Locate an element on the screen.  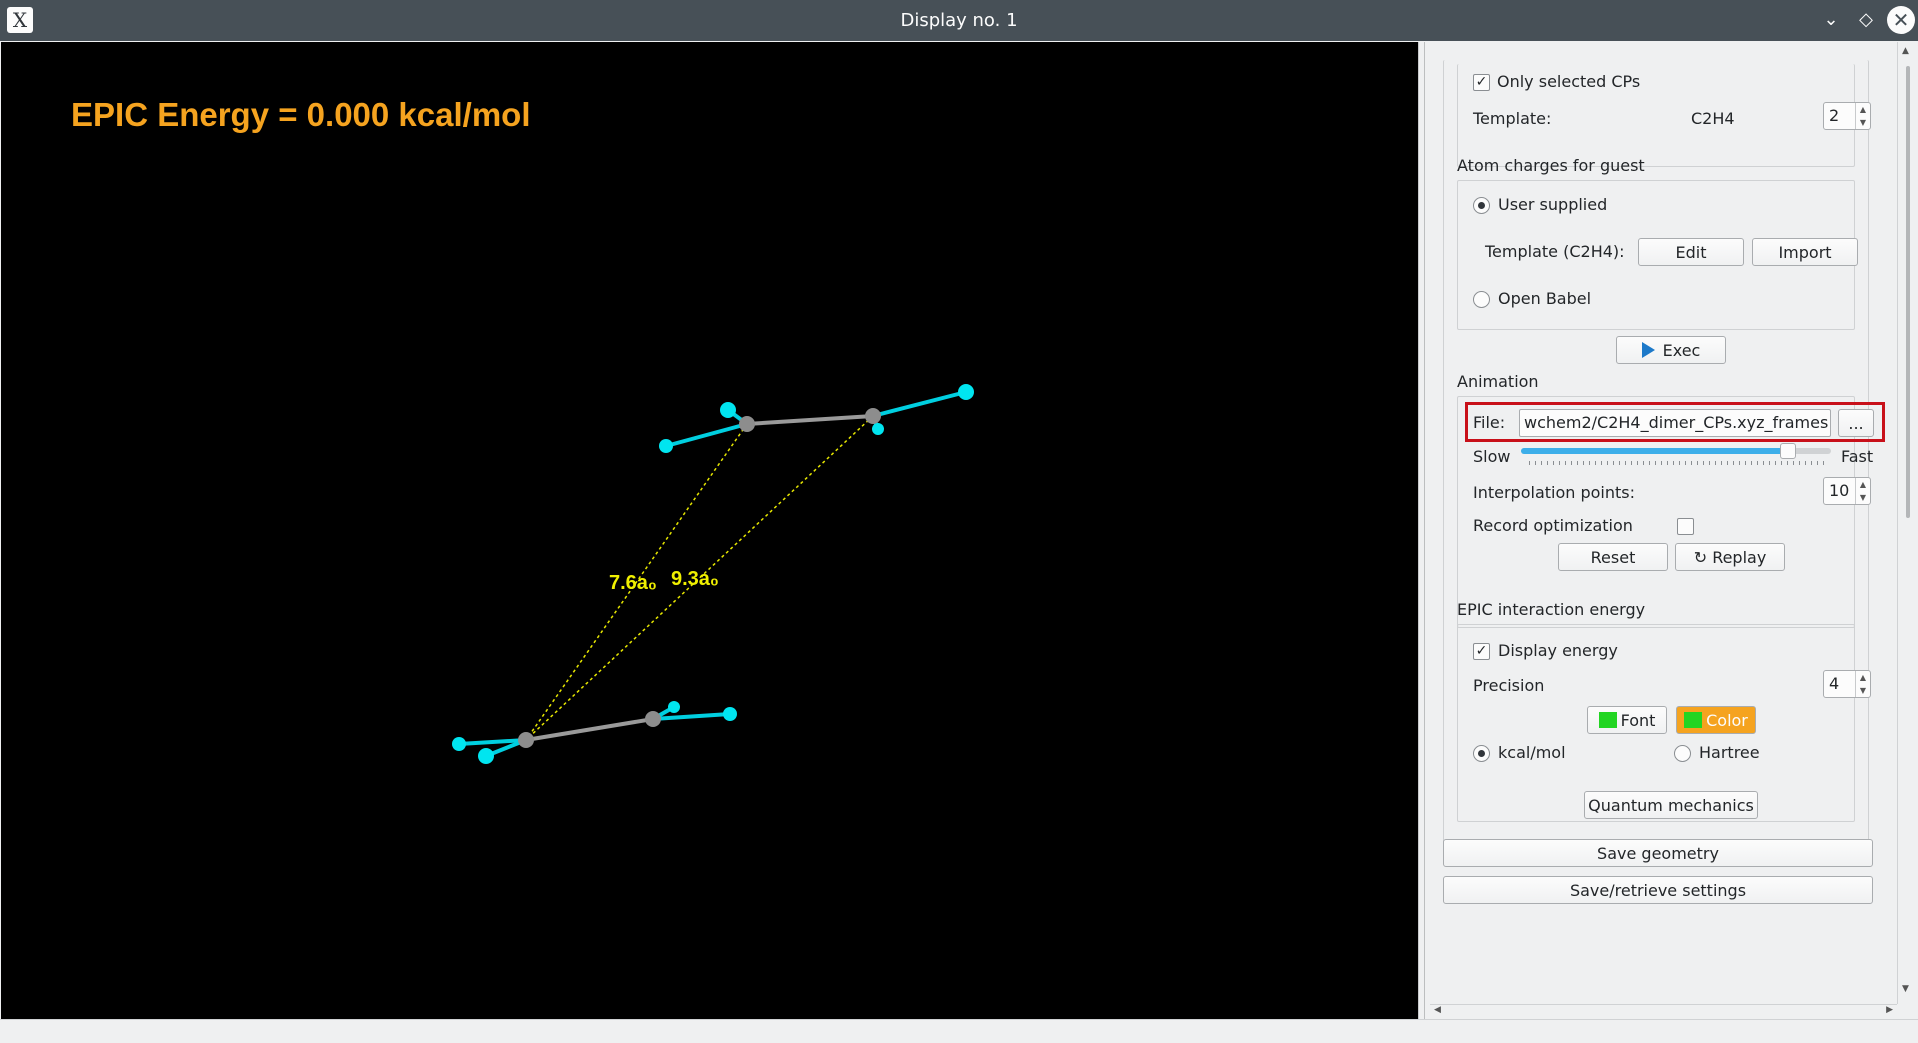
distance-label-2: 9.3a₀ is located at coordinates (695, 579).